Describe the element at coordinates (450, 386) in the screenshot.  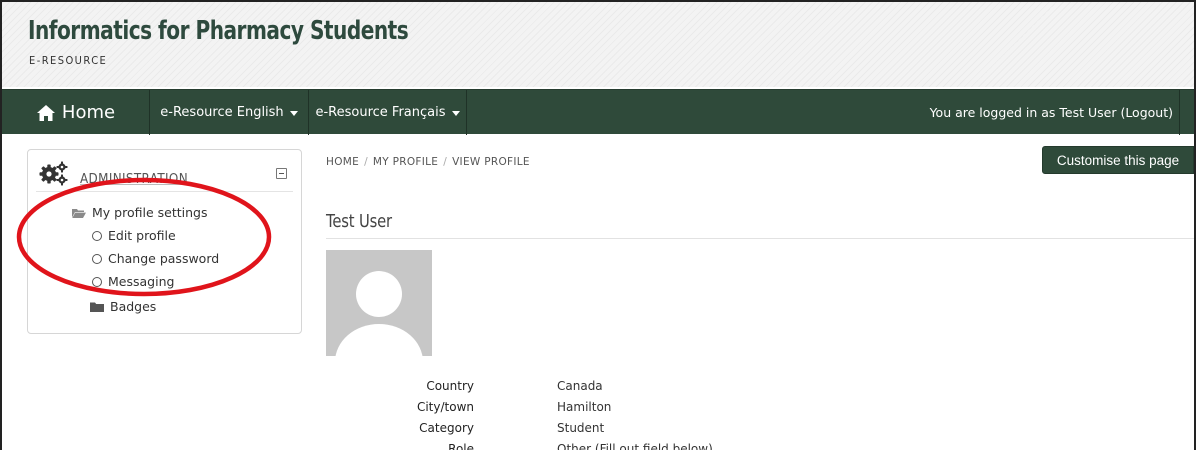
I see `field-label-country: Country` at that location.